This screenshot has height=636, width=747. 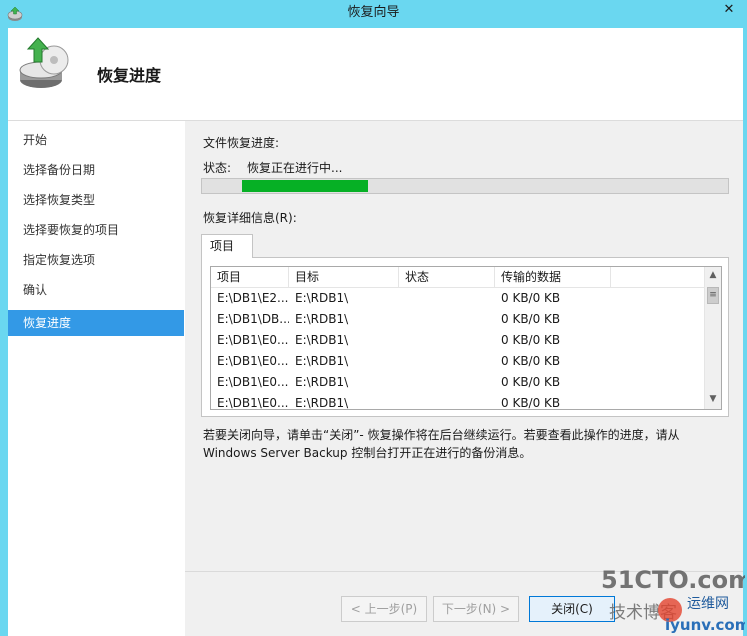 I want to click on status-label: 状态:, so click(x=217, y=168).